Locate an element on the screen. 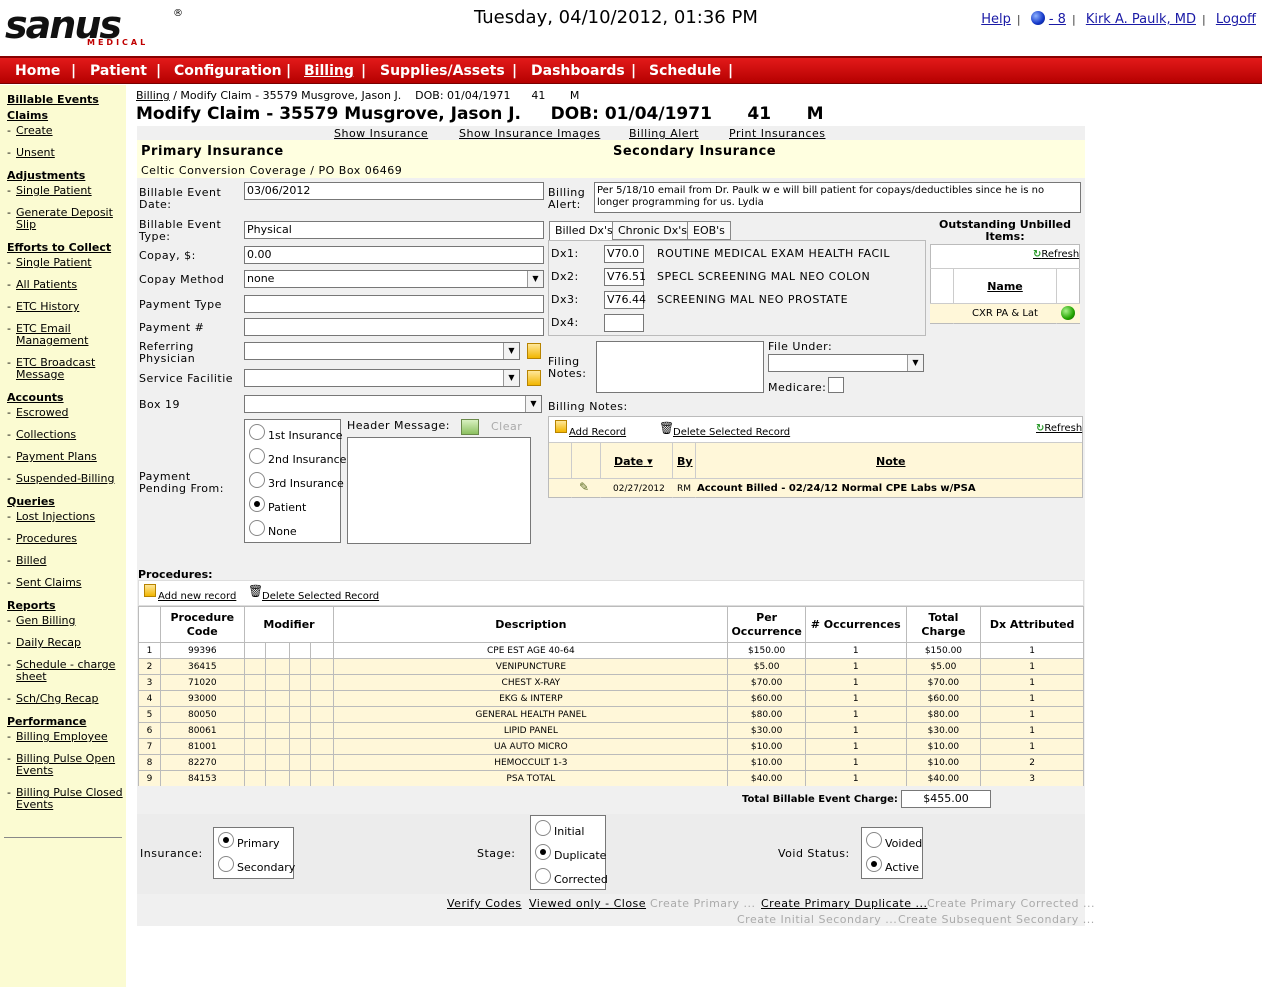 The width and height of the screenshot is (1262, 987). payment-number-input is located at coordinates (394, 327).